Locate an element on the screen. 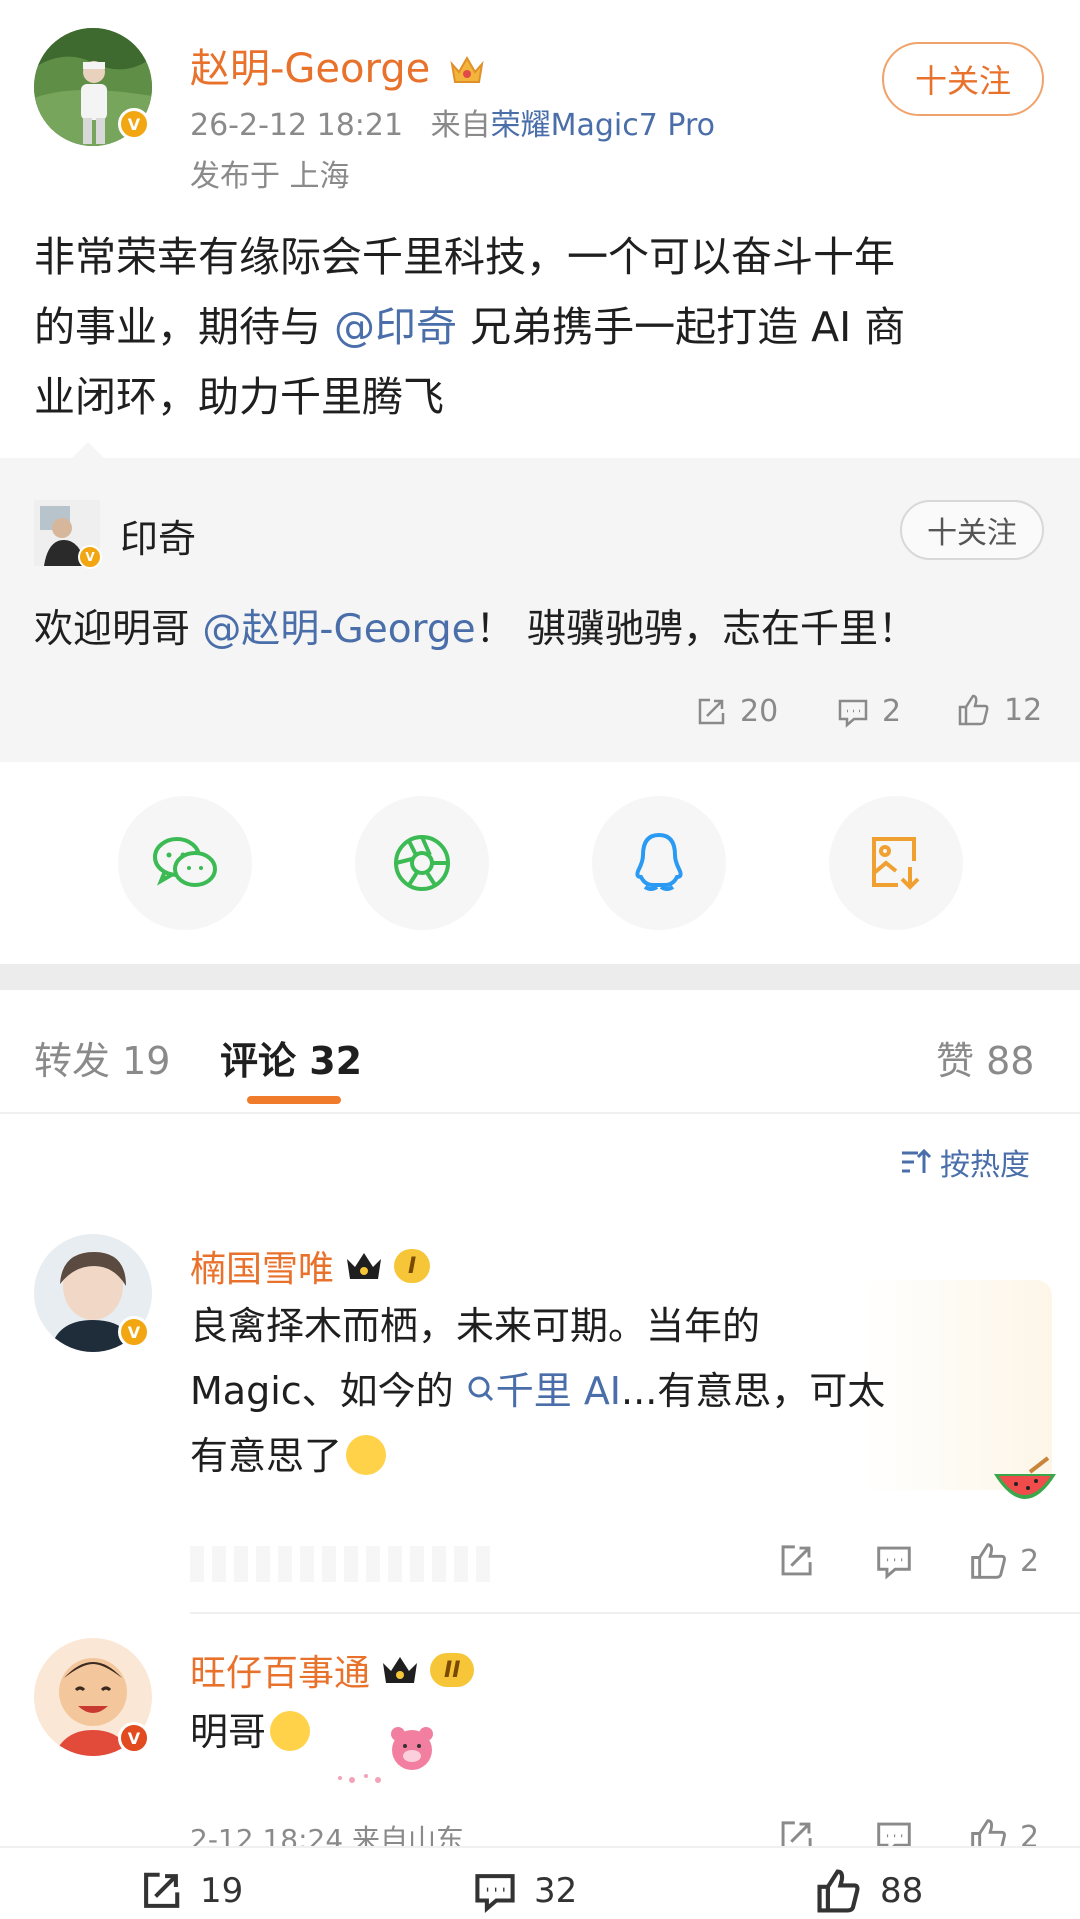 This screenshot has height=1919, width=1080. comment-author: 楠国雪唯 I is located at coordinates (310, 1266).